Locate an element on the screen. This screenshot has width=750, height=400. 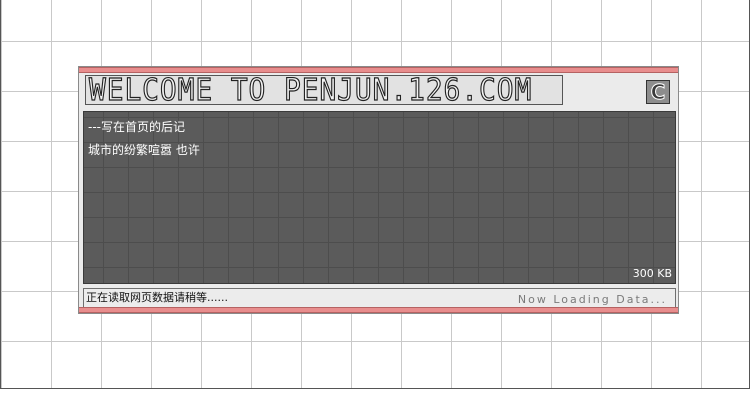
c-logo-icon: C is located at coordinates (658, 92).